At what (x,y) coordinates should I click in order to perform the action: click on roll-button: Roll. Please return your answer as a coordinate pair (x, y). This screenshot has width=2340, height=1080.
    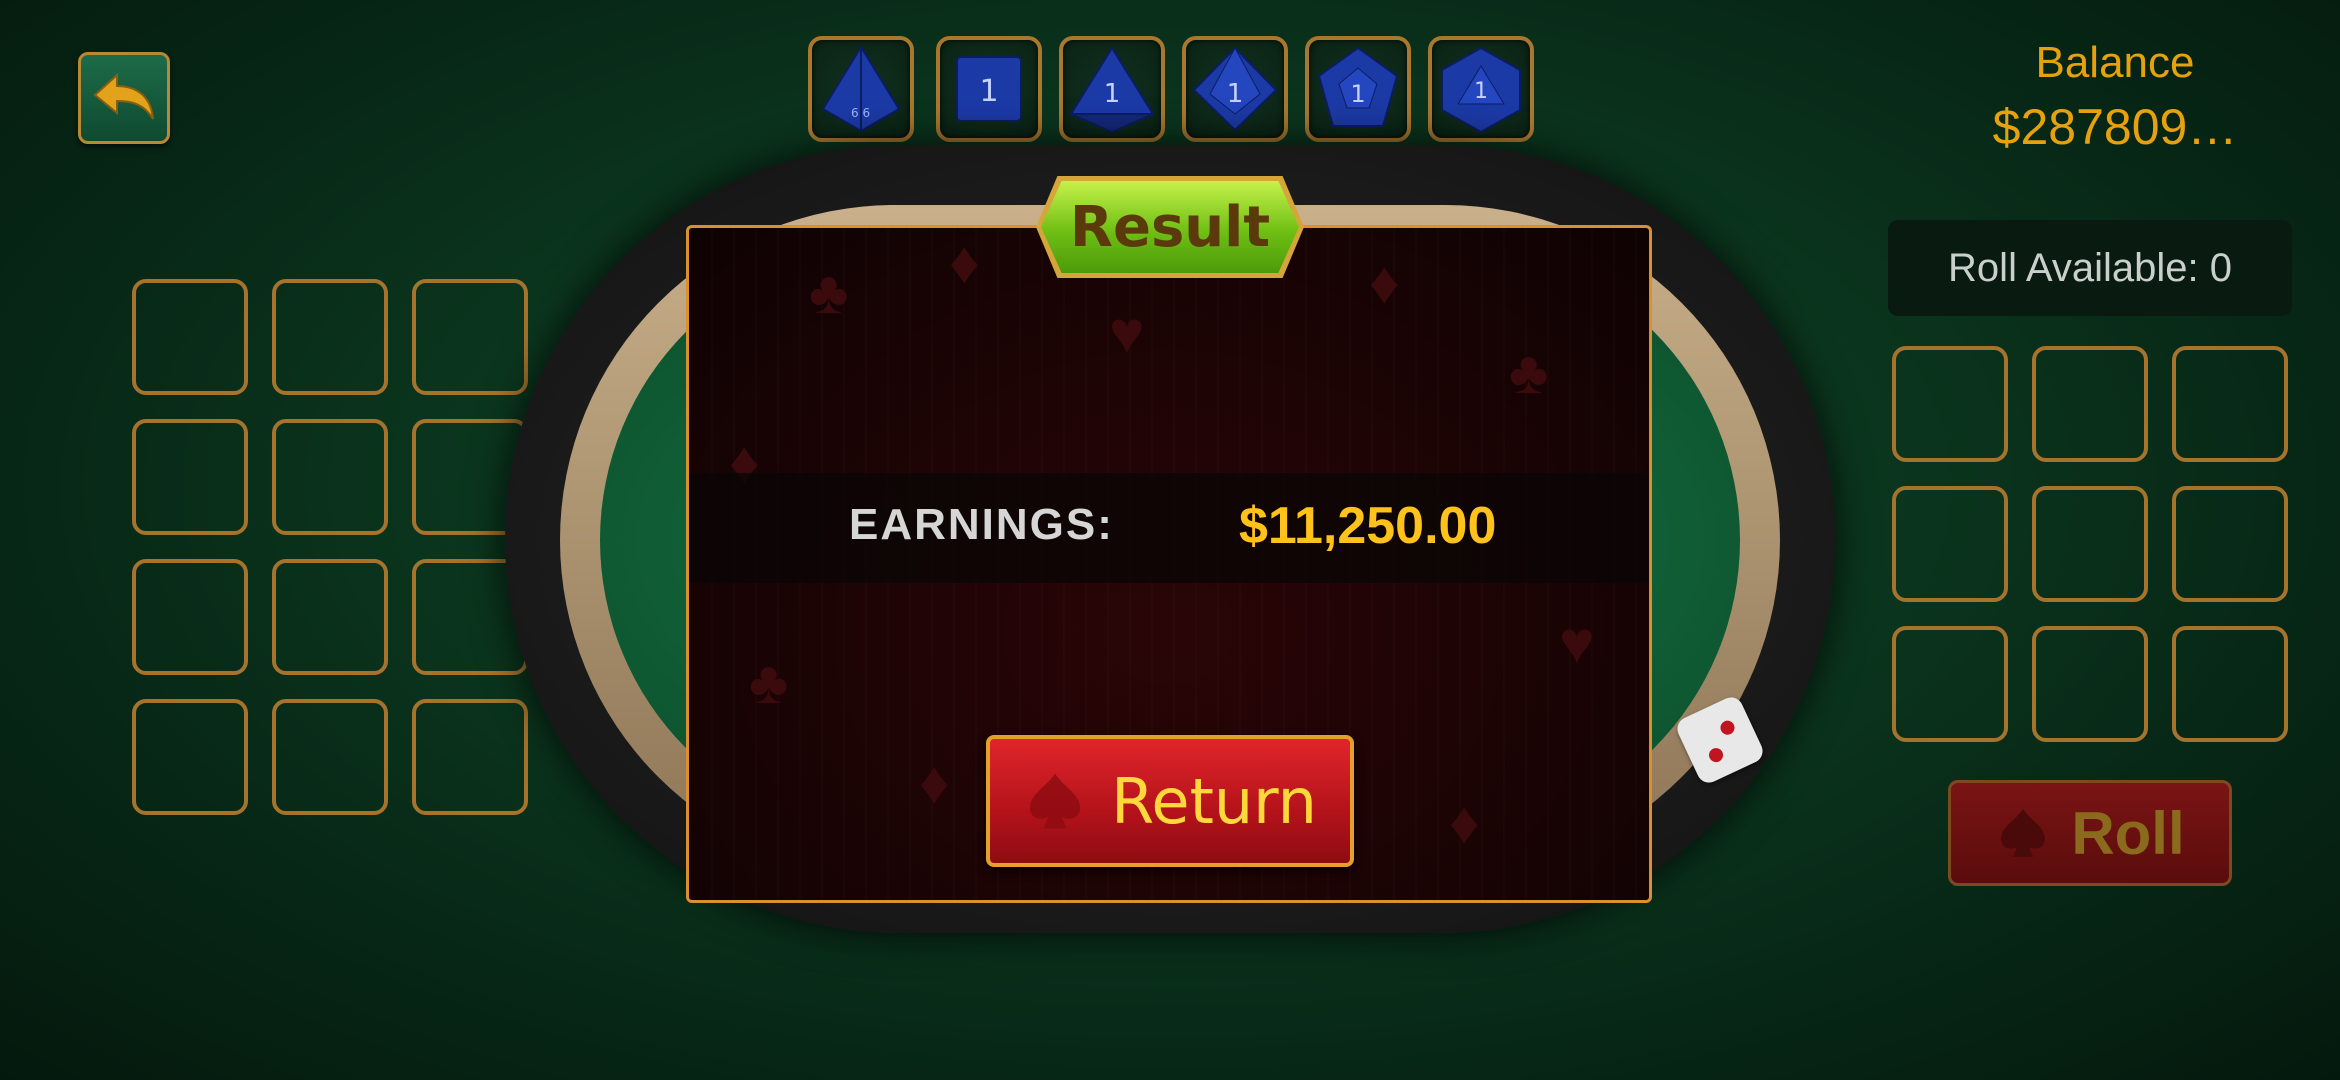
    Looking at the image, I should click on (2090, 833).